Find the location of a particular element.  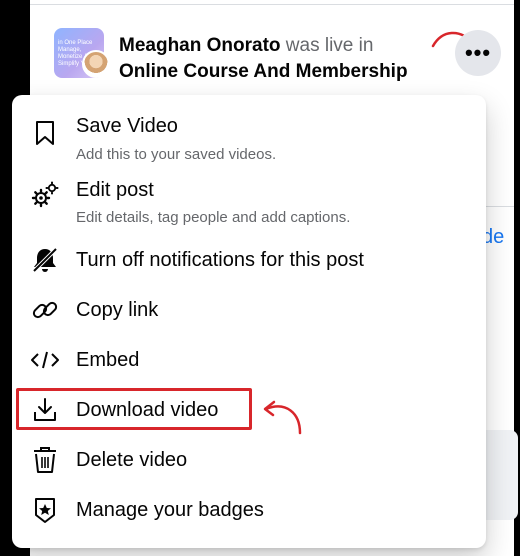

menu-item-embed: Embed is located at coordinates (249, 360).